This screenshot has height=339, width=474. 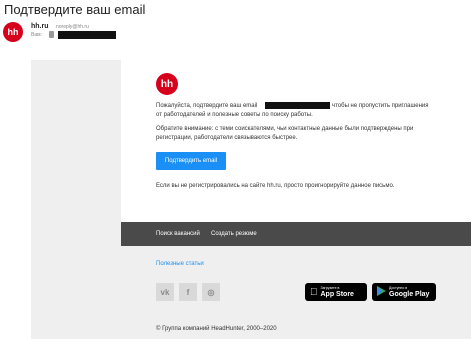 What do you see at coordinates (13, 32) in the screenshot?
I see `sender-avatar: hh` at bounding box center [13, 32].